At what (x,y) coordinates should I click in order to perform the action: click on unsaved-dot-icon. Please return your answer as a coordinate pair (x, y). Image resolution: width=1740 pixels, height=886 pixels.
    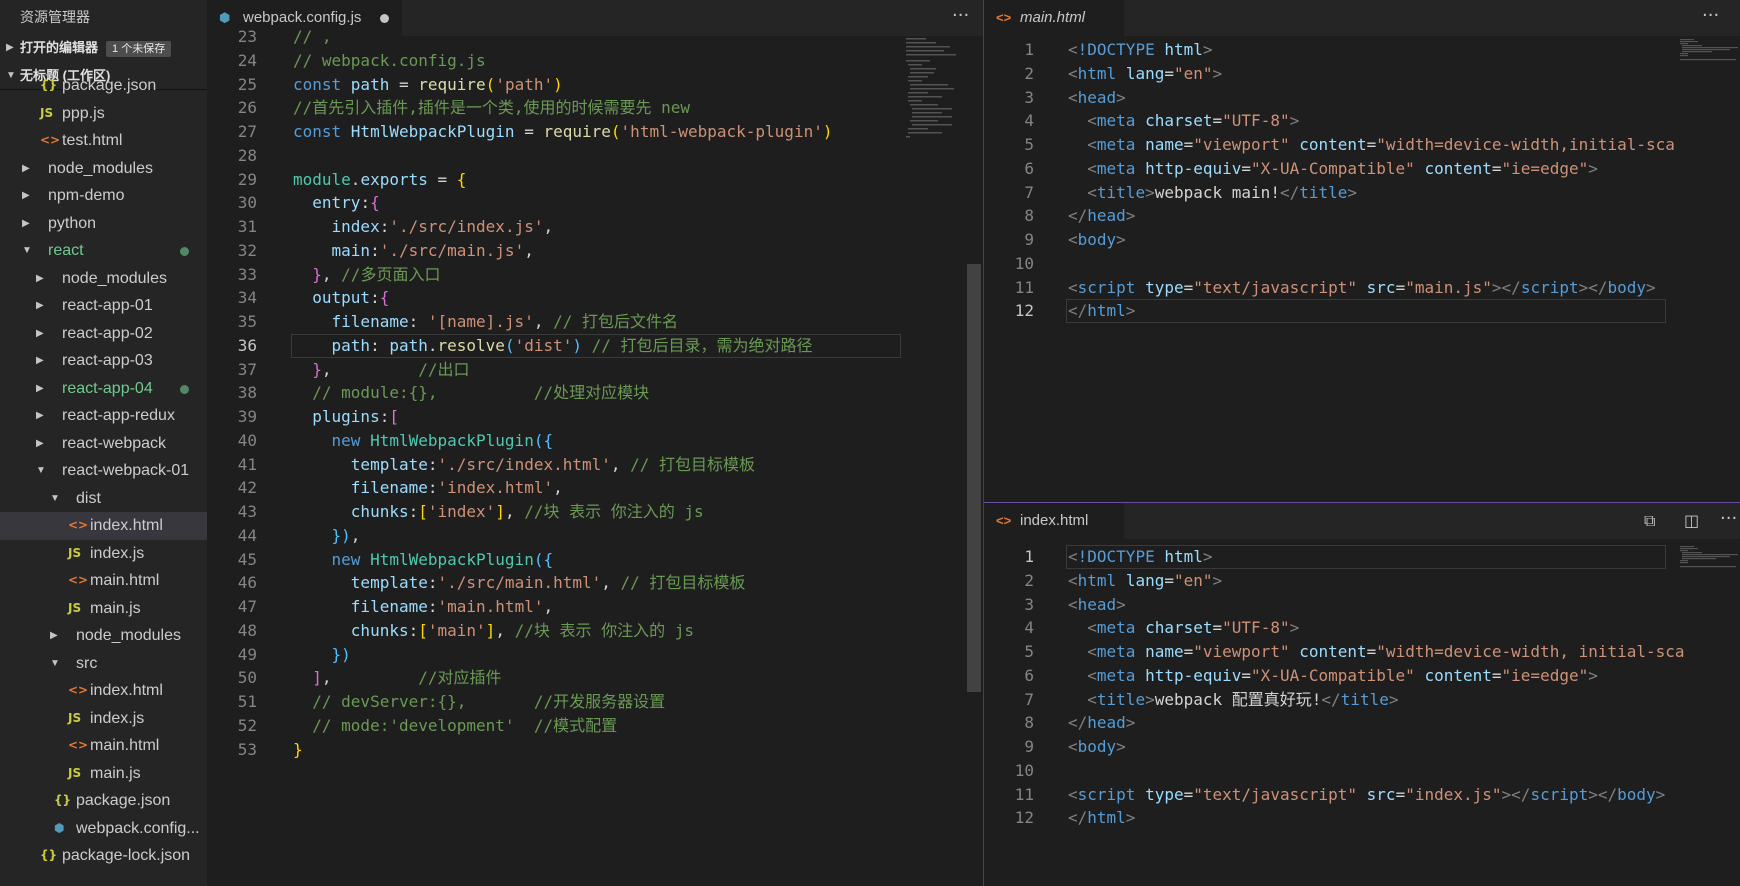
    Looking at the image, I should click on (384, 18).